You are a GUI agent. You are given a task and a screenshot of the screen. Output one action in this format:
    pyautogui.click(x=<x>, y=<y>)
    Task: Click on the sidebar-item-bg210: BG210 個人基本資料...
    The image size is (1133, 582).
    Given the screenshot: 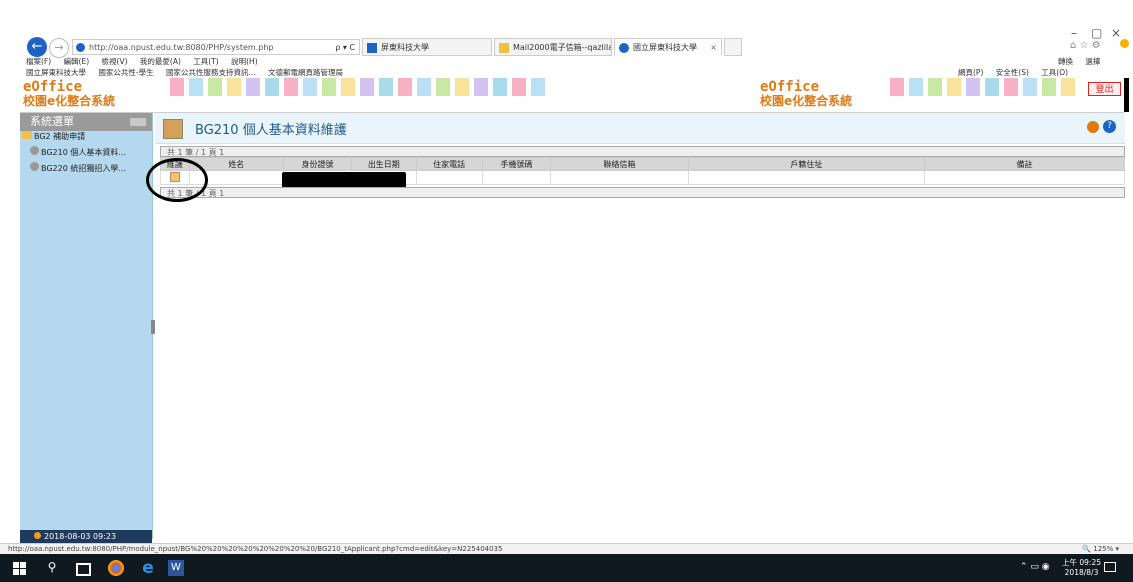 What is the action you would take?
    pyautogui.click(x=78, y=152)
    